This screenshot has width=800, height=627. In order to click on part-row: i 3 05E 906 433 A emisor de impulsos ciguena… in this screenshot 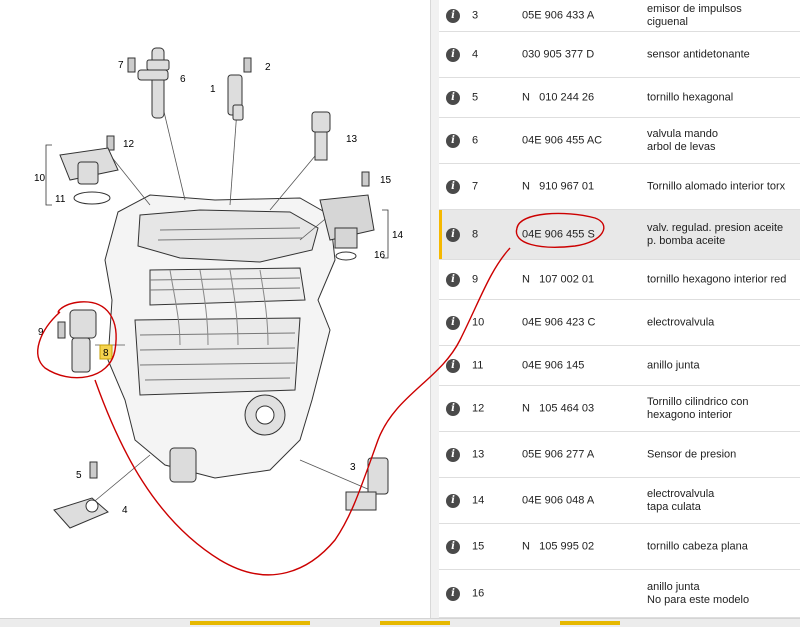, I will do `click(619, 16)`.